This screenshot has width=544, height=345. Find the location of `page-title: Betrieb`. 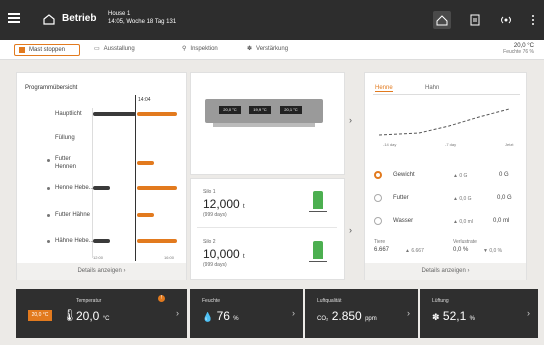

page-title: Betrieb is located at coordinates (79, 18).